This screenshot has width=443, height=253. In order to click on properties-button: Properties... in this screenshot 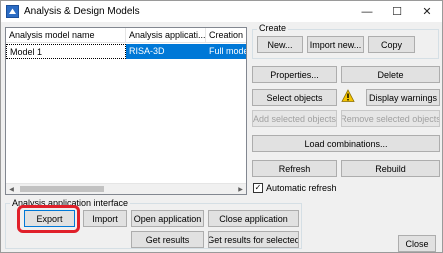, I will do `click(294, 74)`.